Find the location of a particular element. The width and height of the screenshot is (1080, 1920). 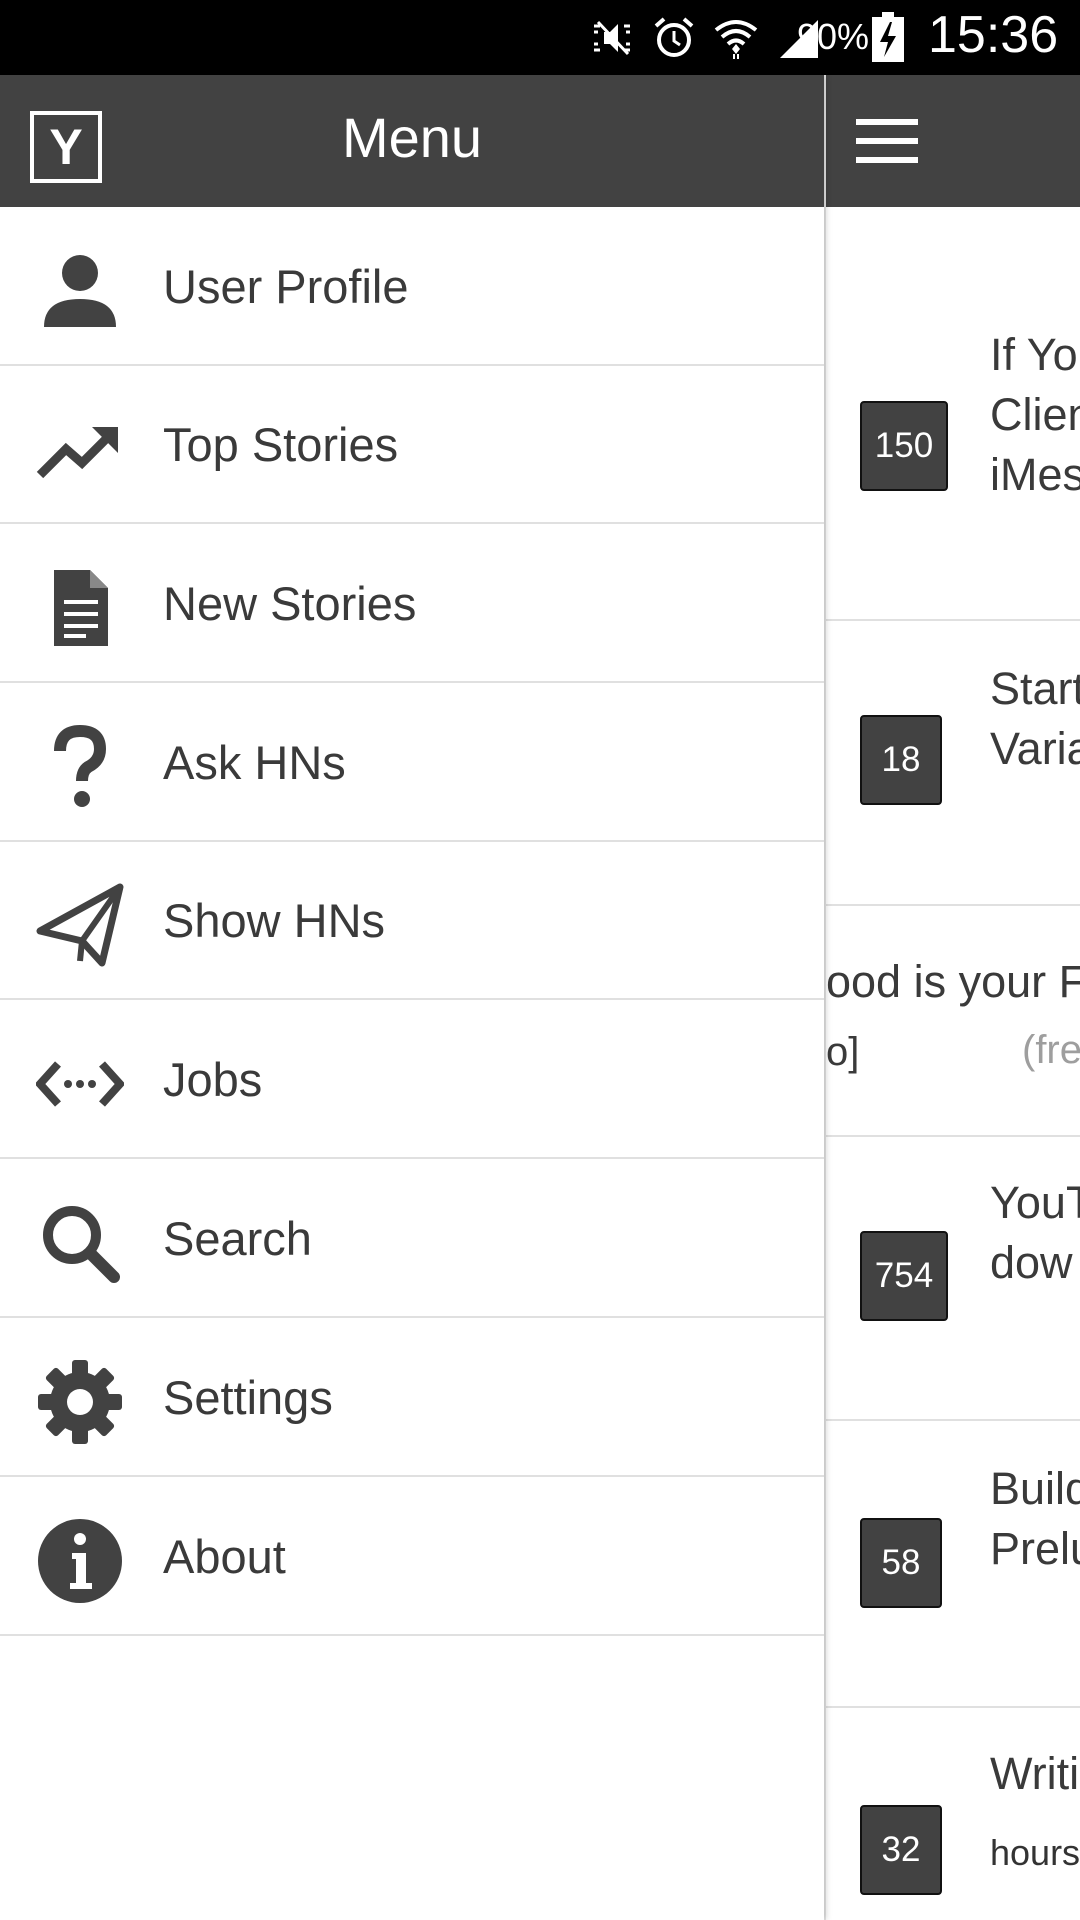

menu-item-label: Jobs is located at coordinates (213, 1079).